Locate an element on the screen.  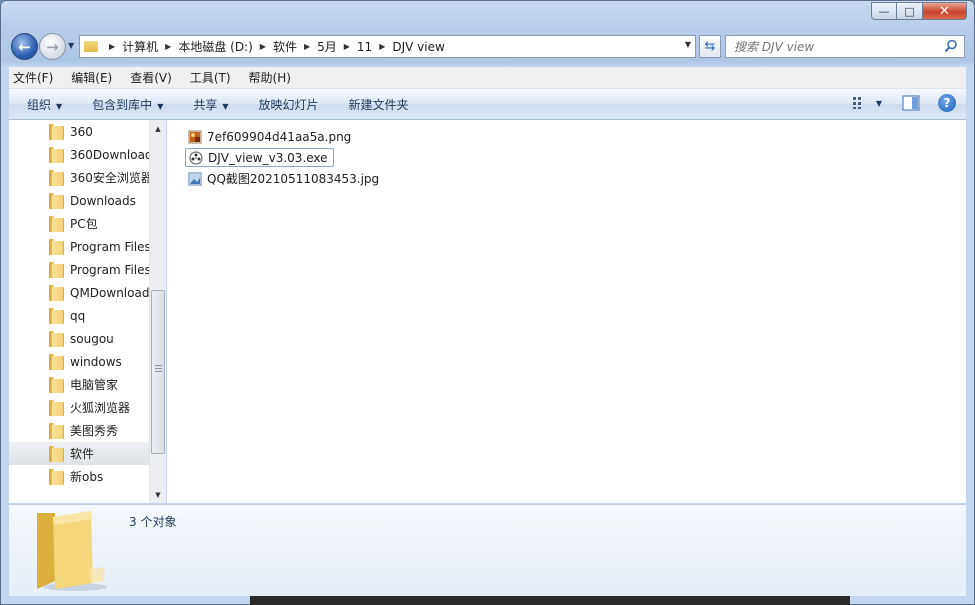
tree-item-label: PC包 is located at coordinates (84, 224).